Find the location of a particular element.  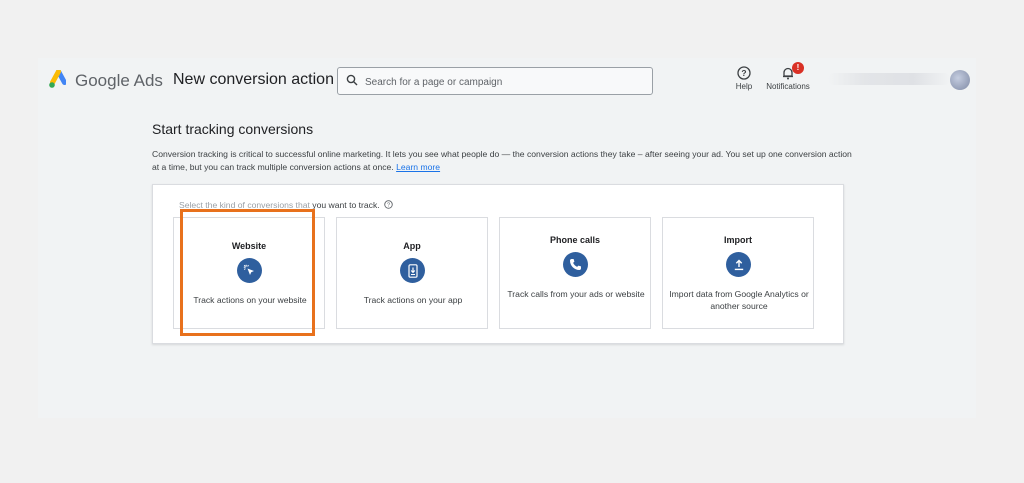

section-title: Start tracking conversions is located at coordinates (233, 129).